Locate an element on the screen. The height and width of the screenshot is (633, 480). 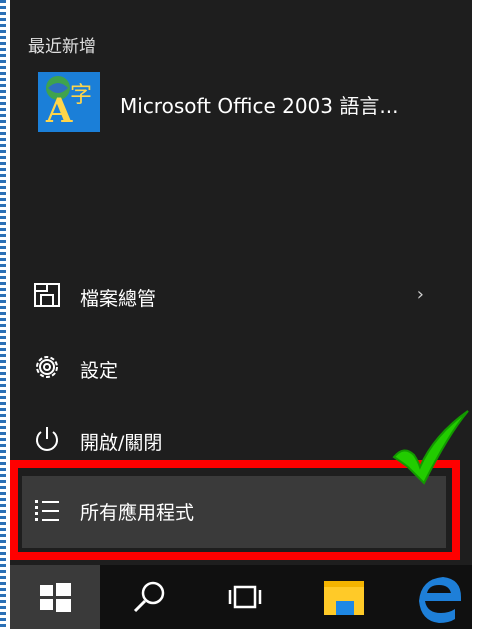
search-icon is located at coordinates (149, 597).